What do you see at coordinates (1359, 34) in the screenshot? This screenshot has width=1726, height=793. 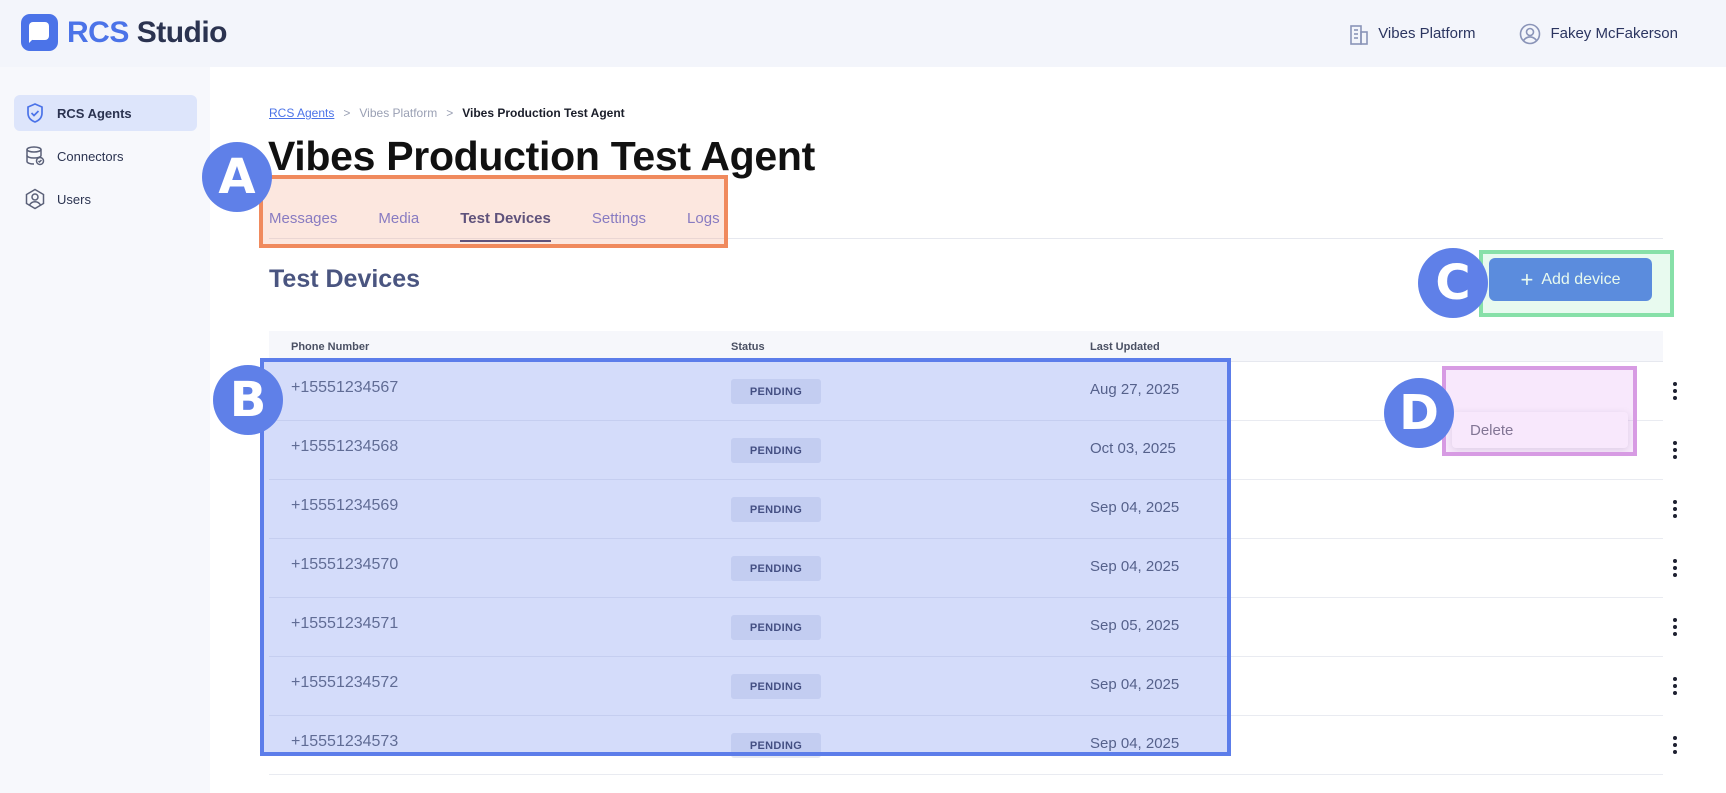 I see `building-icon` at bounding box center [1359, 34].